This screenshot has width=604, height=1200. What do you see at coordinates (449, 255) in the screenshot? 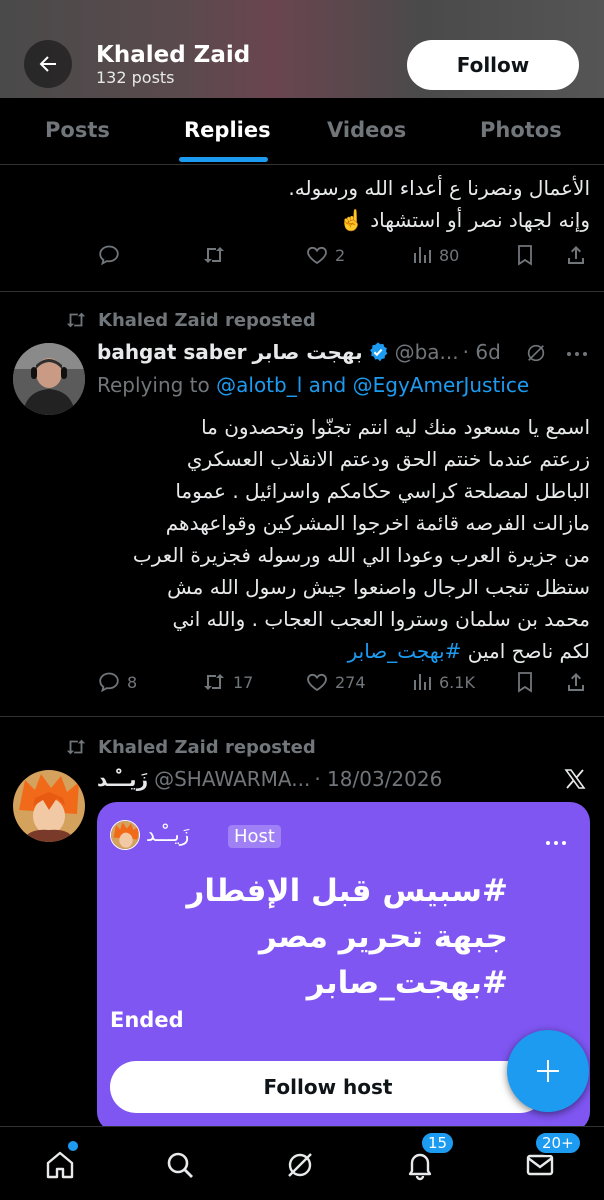
I see `view-count: 80` at bounding box center [449, 255].